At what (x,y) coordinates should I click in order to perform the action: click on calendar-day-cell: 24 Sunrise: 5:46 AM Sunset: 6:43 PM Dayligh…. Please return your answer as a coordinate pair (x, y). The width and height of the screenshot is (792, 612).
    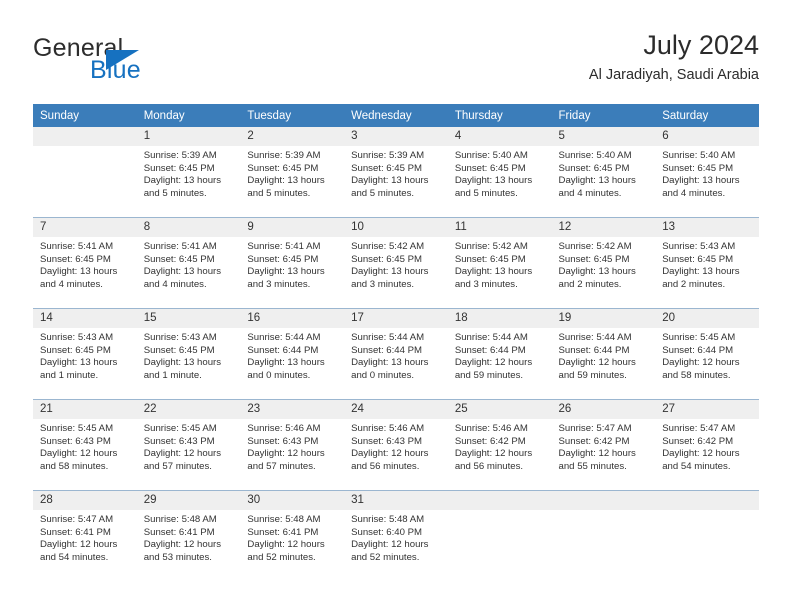
    Looking at the image, I should click on (396, 445).